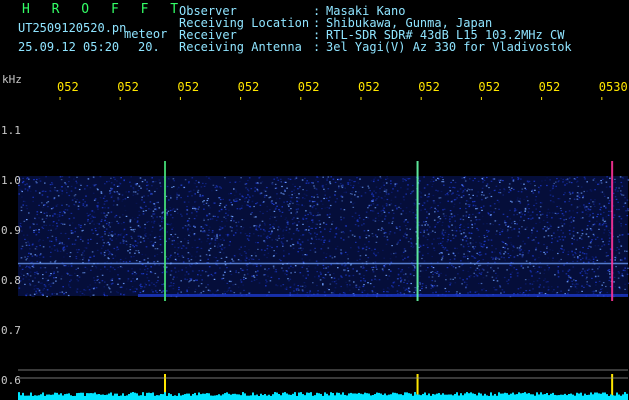 This screenshot has width=629, height=400. What do you see at coordinates (128, 87) in the screenshot?
I see `x-tick-label: 052` at bounding box center [128, 87].